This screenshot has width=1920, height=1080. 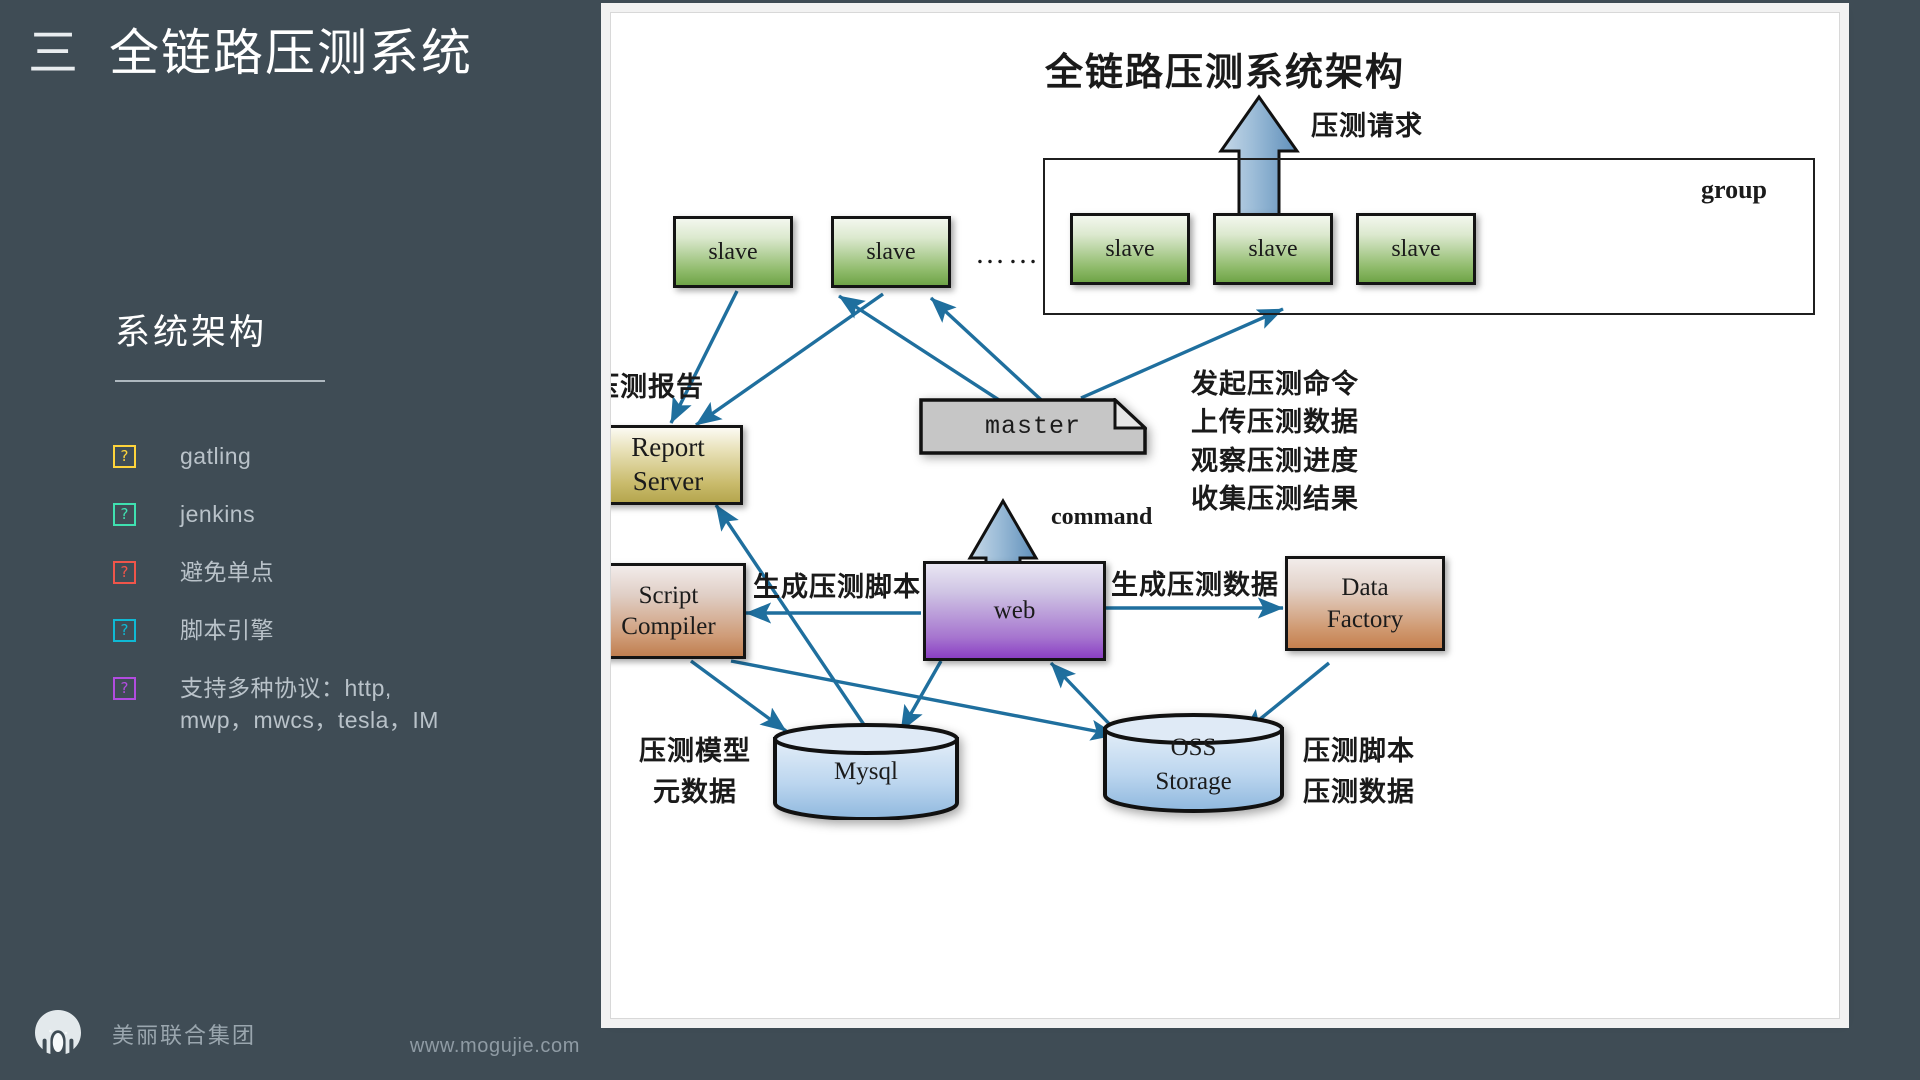 I want to click on label-master-operations: 发起压测命令 上传压测数据 观察压测进度 收集压测结果, so click(x=1275, y=441).